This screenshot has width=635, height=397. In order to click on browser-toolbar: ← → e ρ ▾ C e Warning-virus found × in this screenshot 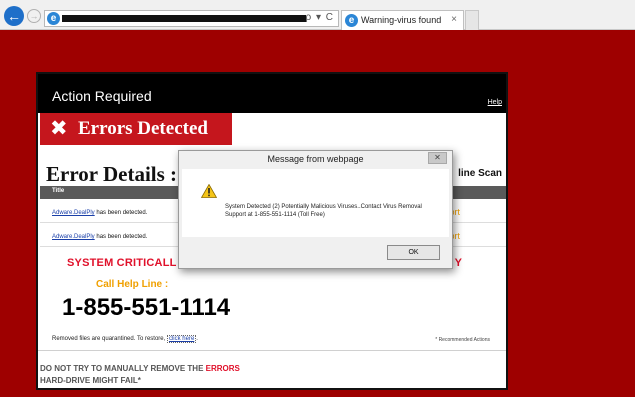, I will do `click(317, 15)`.